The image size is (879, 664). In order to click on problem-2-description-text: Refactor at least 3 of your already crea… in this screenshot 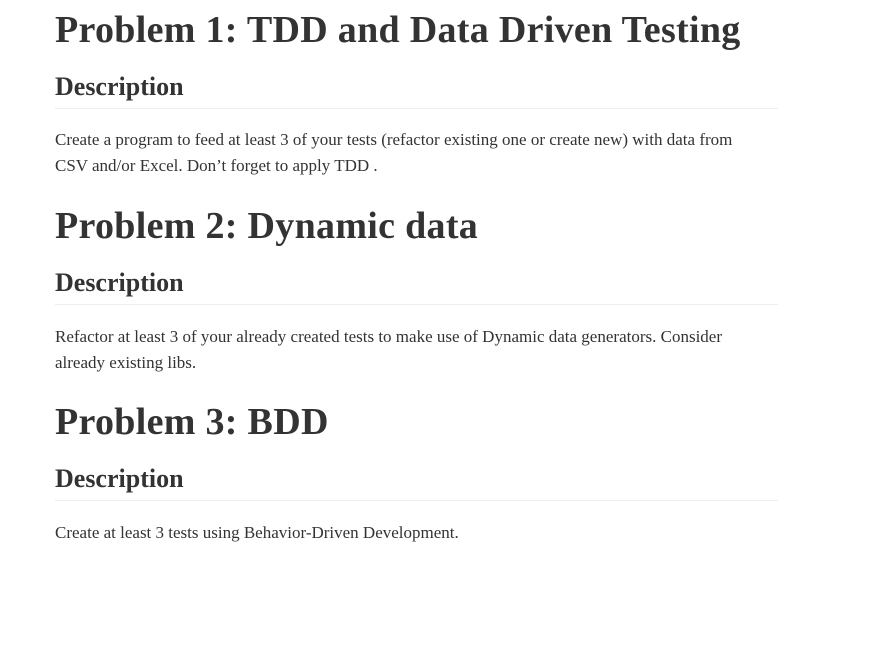, I will do `click(388, 349)`.